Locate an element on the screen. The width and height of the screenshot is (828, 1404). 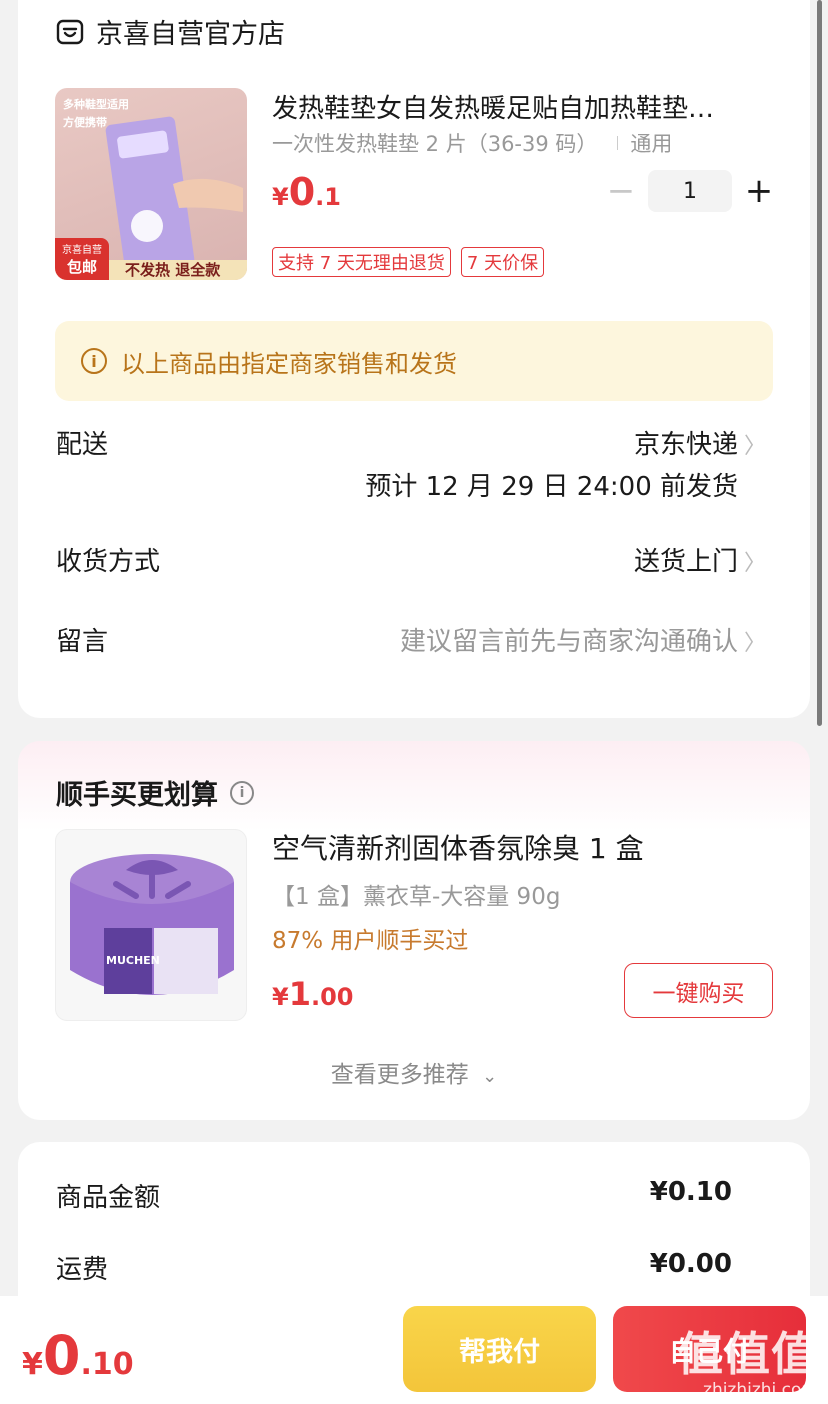
more-recommend-label: 查看更多推荐 is located at coordinates (399, 1075).